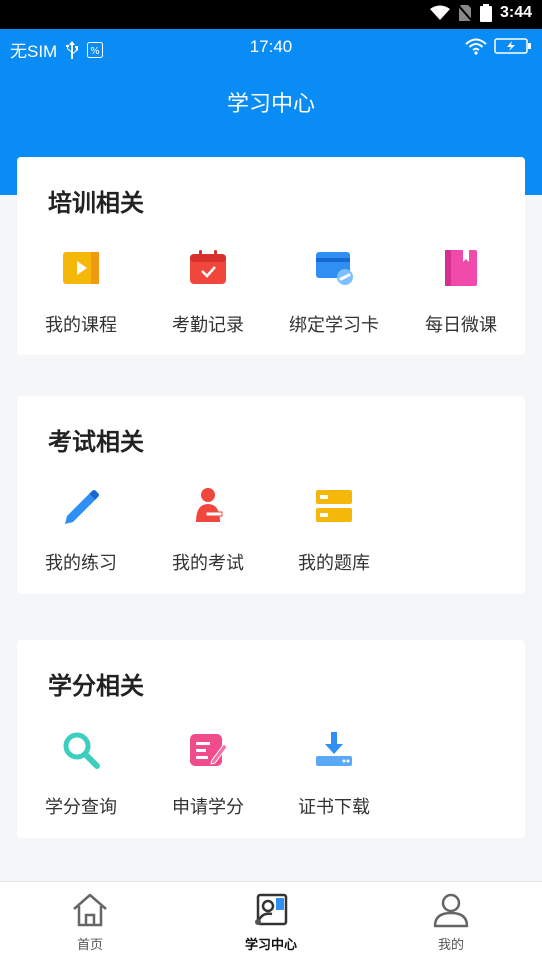 Image resolution: width=542 pixels, height=965 pixels. Describe the element at coordinates (81, 807) in the screenshot. I see `item-label: 学分查询` at that location.